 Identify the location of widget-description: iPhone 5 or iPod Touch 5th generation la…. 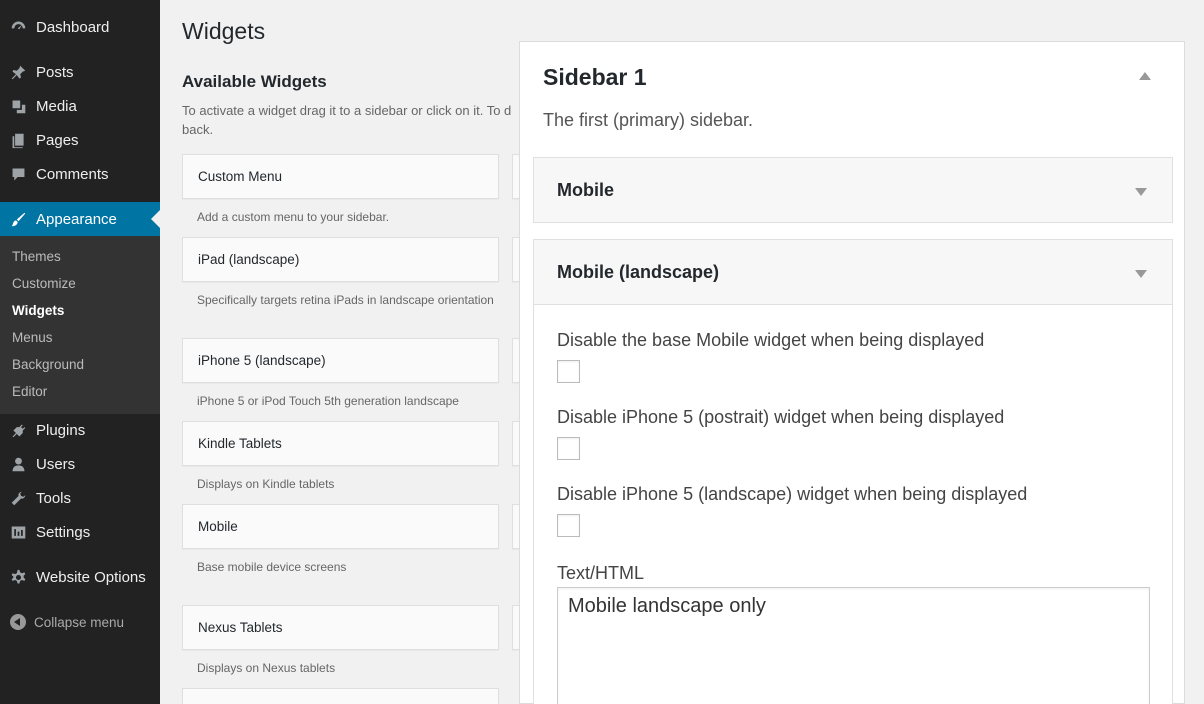
(328, 401).